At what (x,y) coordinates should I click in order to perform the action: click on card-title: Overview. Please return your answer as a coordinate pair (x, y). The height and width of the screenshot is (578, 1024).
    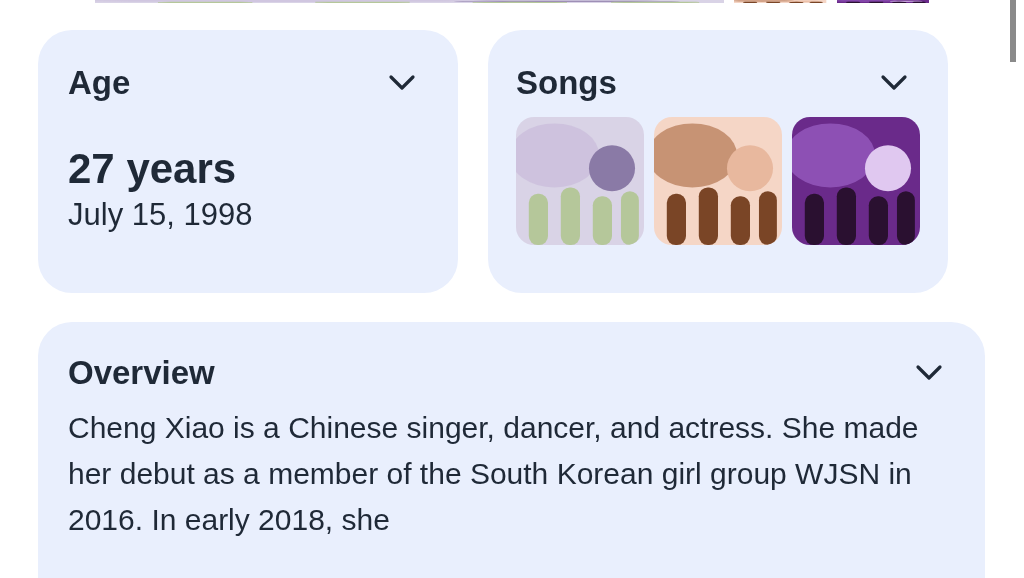
    Looking at the image, I should click on (141, 373).